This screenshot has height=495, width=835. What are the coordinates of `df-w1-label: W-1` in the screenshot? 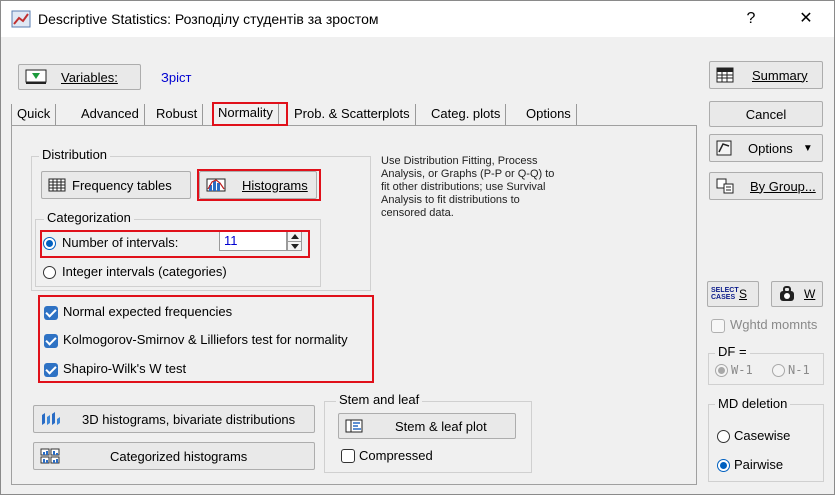 It's located at (742, 370).